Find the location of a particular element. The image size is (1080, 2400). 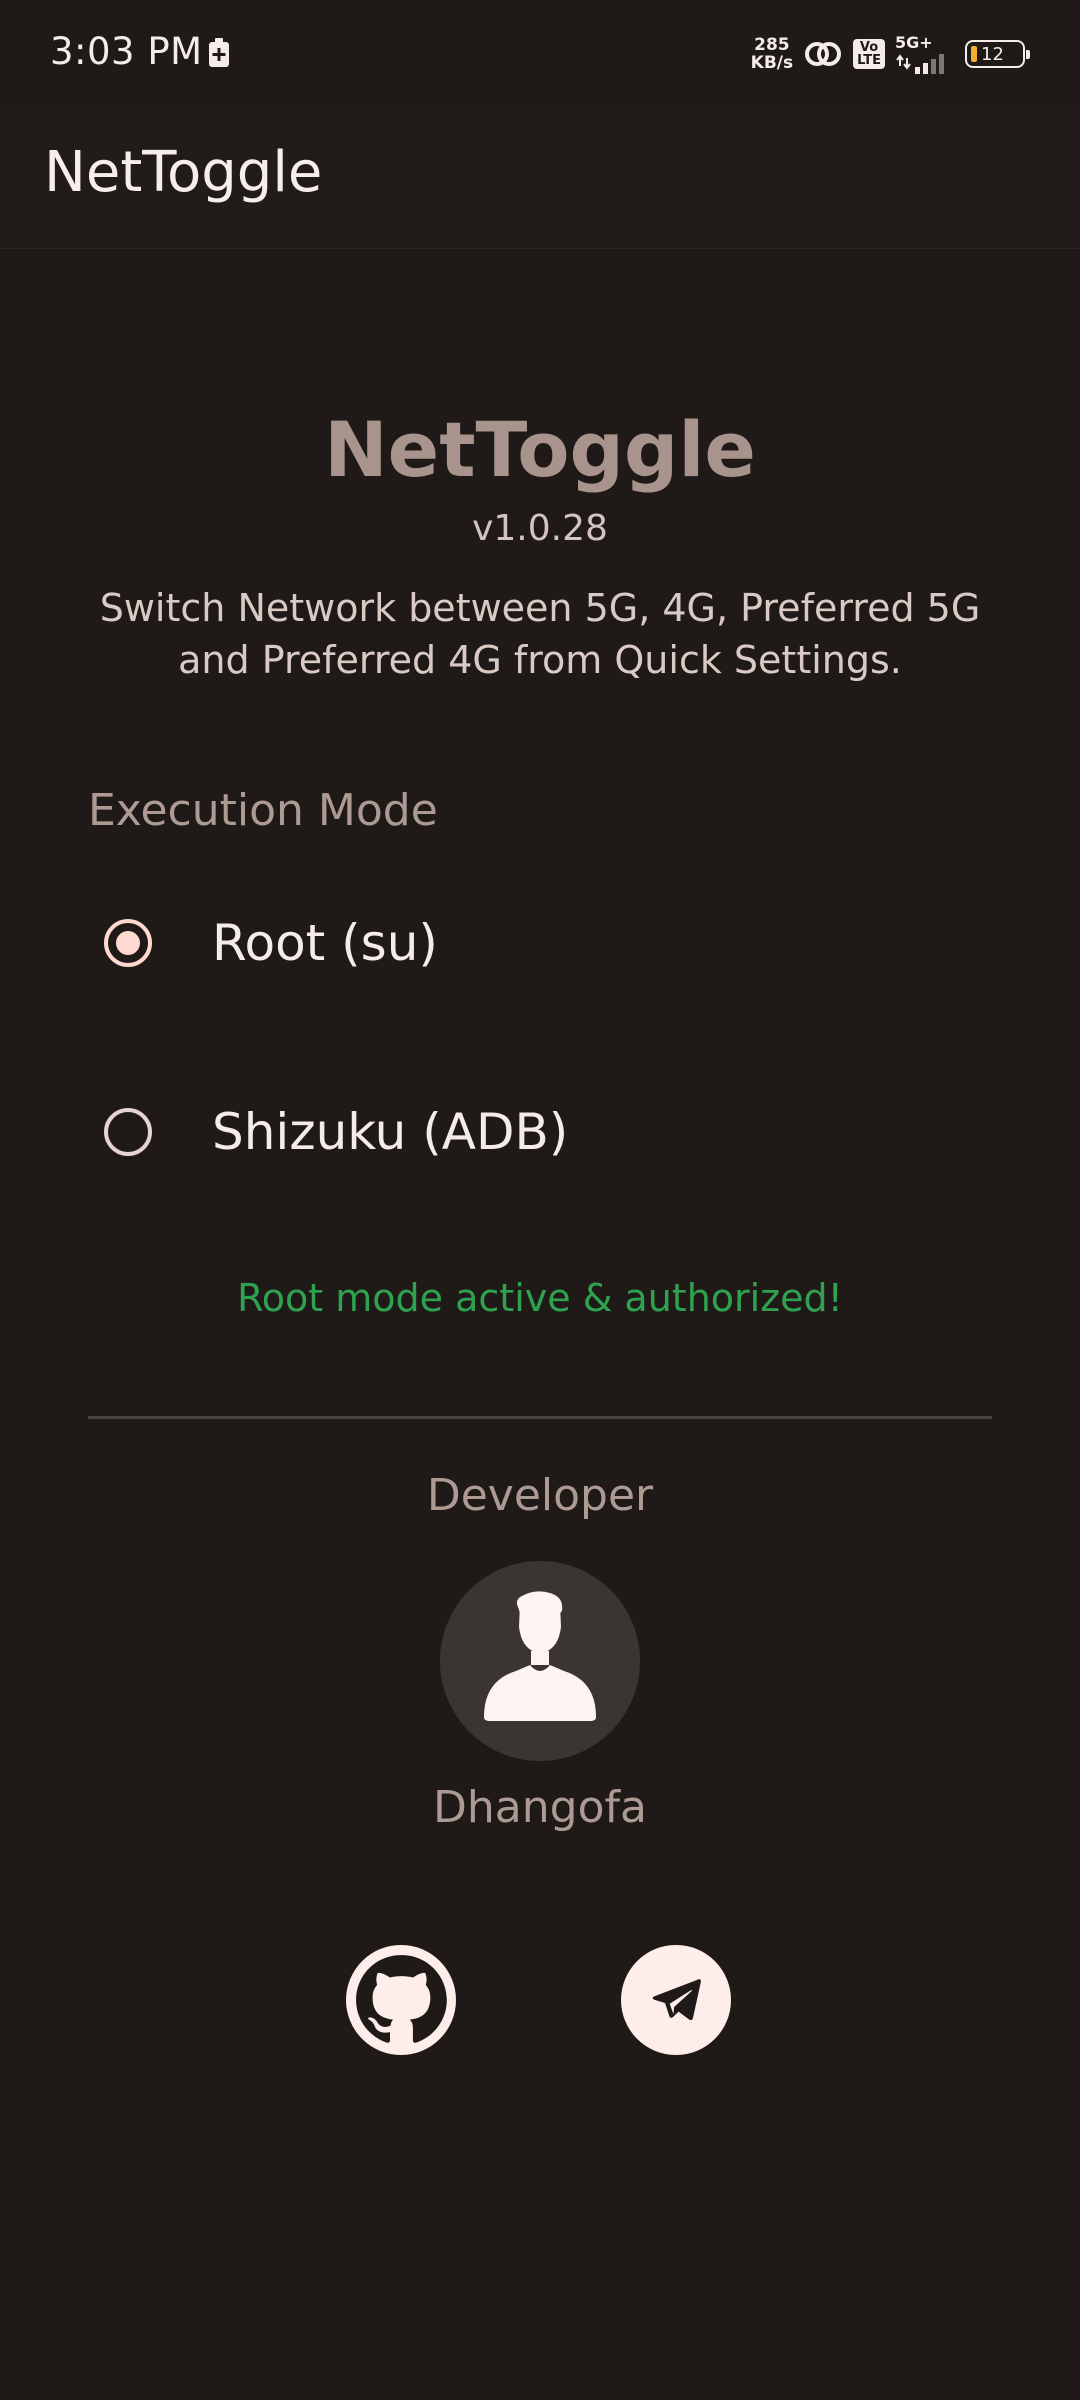

radio-button-root is located at coordinates (128, 943).